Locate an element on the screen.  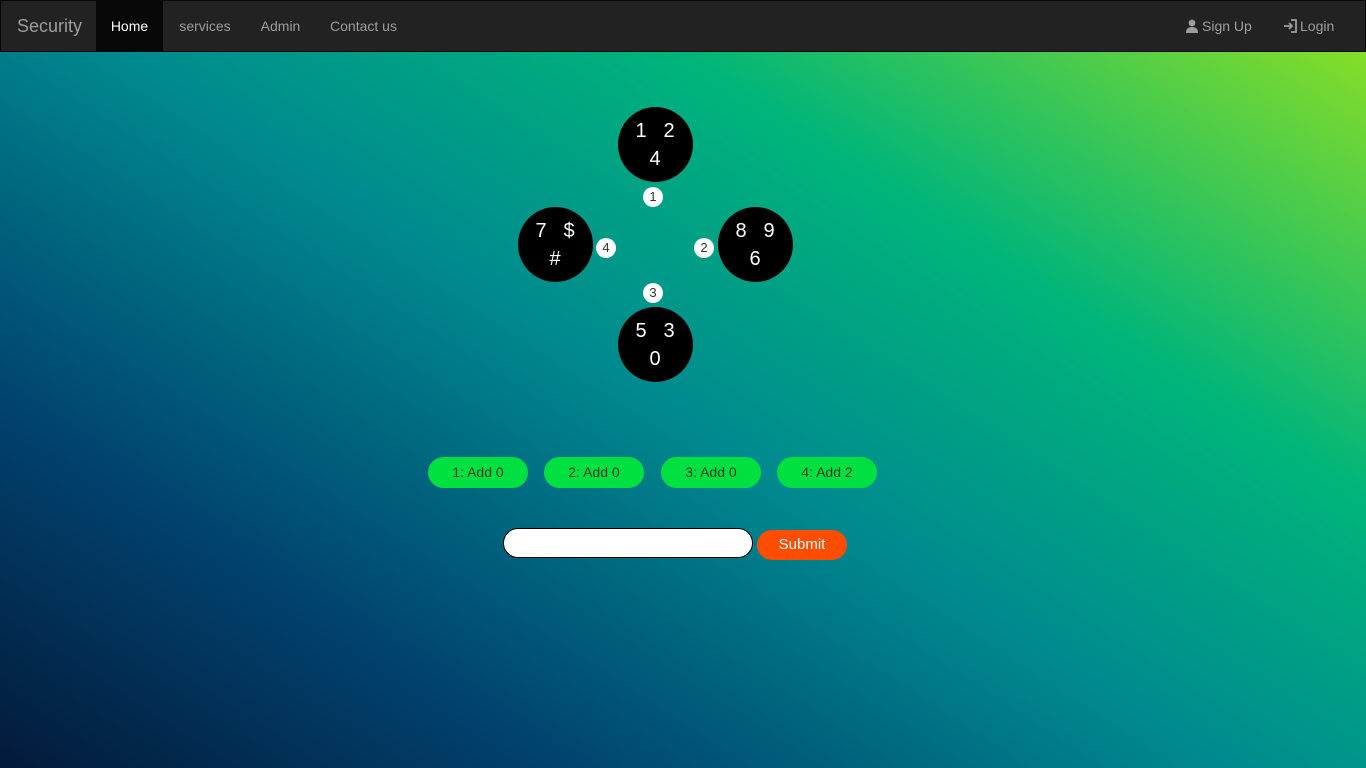
nav-item-services: services is located at coordinates (205, 26).